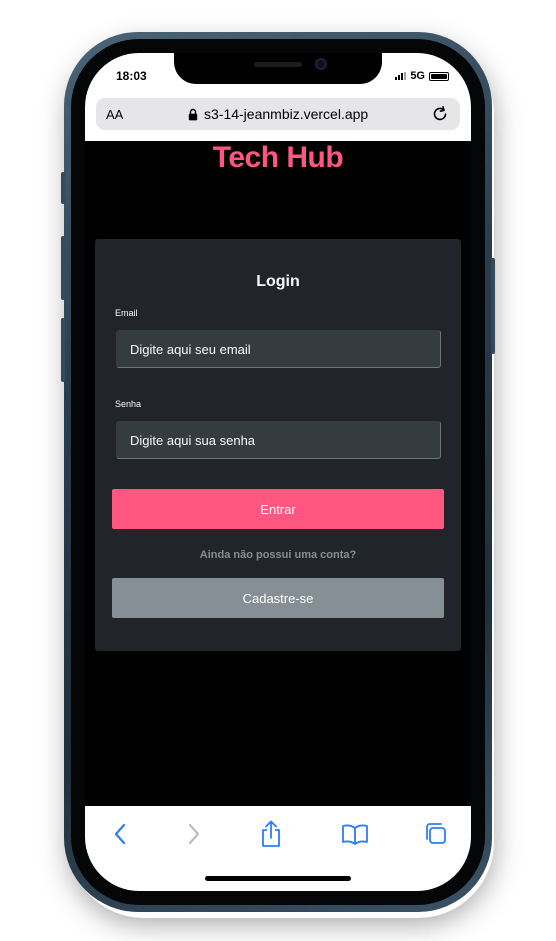 This screenshot has width=556, height=941. I want to click on text-size-button: AA, so click(114, 114).